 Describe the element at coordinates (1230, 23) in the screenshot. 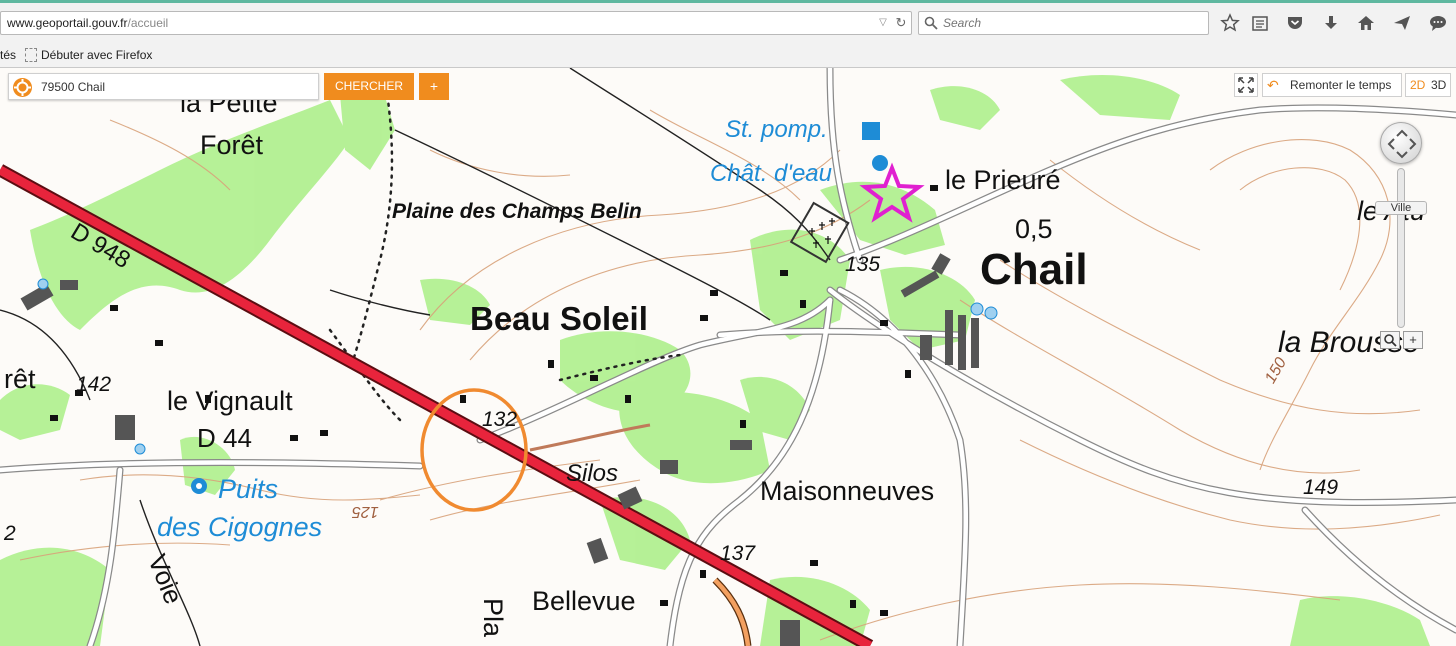

I see `star-icon` at that location.